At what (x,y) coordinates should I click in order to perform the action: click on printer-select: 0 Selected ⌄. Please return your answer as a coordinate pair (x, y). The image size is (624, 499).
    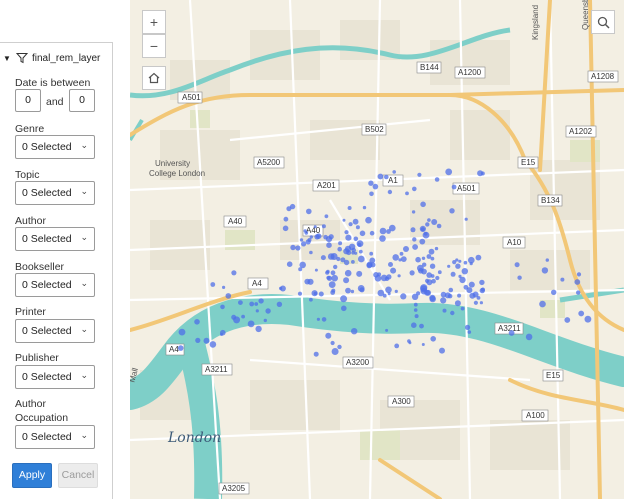
    Looking at the image, I should click on (55, 331).